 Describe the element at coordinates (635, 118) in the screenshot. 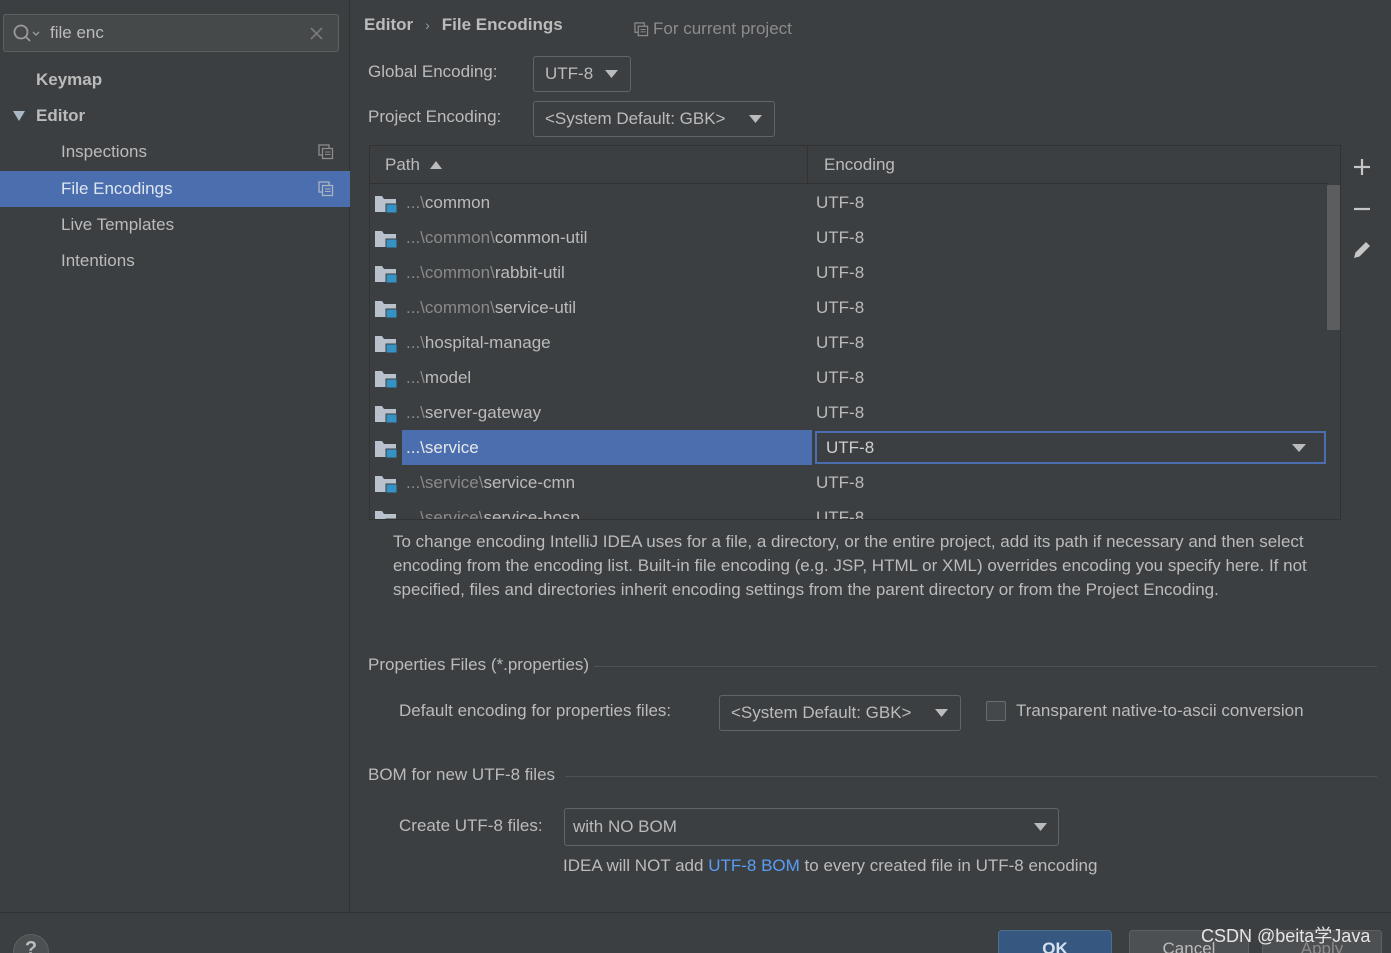

I see `project-encoding-value: <System Default: GBK>` at that location.